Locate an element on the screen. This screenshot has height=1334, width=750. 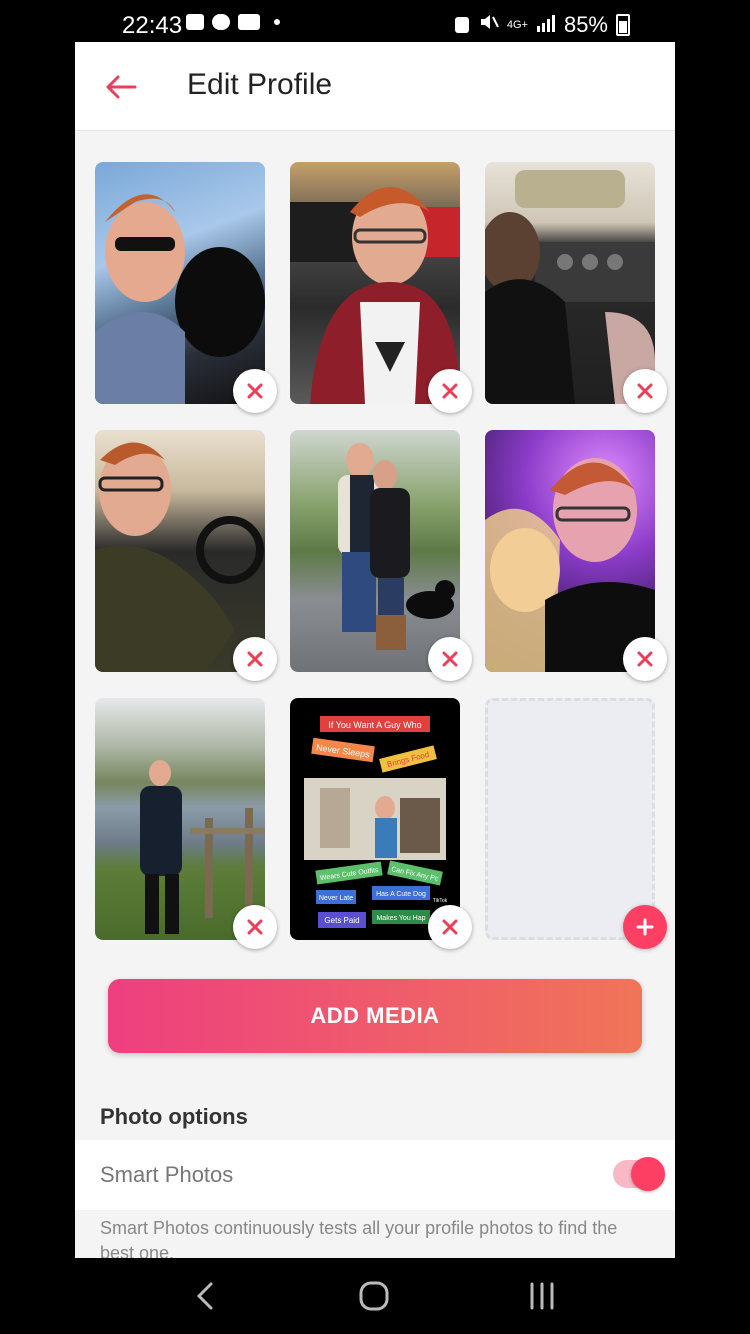
youtube-icon is located at coordinates (249, 22).